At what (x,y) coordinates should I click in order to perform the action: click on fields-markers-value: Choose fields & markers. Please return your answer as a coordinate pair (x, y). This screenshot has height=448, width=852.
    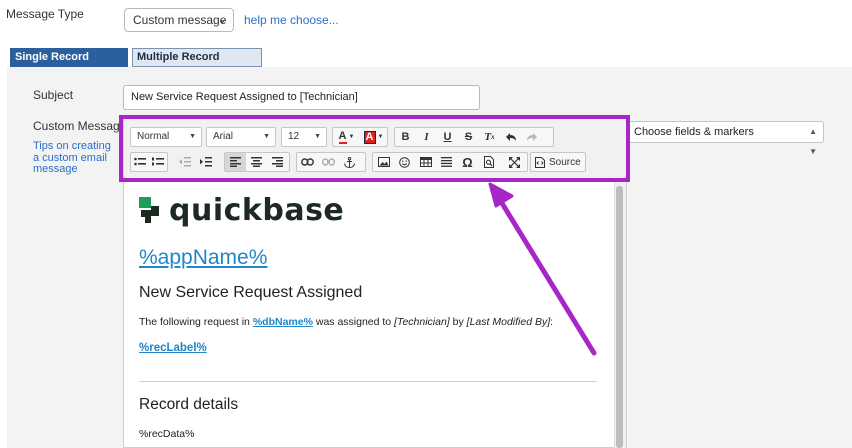
    Looking at the image, I should click on (694, 132).